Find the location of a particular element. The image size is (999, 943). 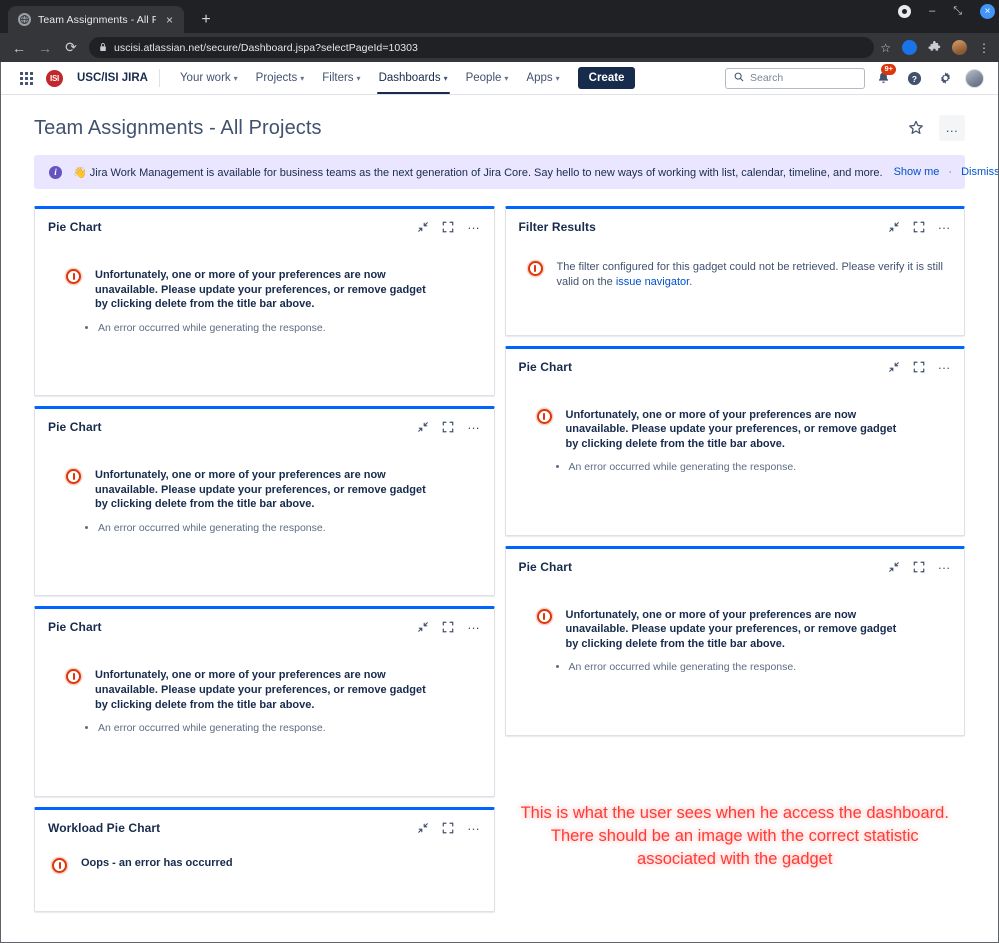

window-close-button: × is located at coordinates (987, 11).